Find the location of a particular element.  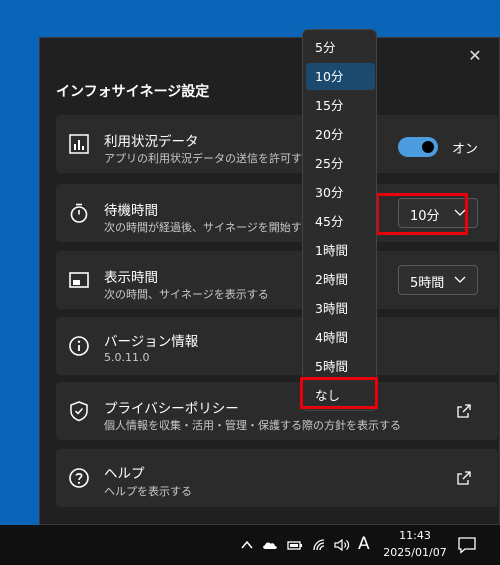

toggle-knob is located at coordinates (428, 147).